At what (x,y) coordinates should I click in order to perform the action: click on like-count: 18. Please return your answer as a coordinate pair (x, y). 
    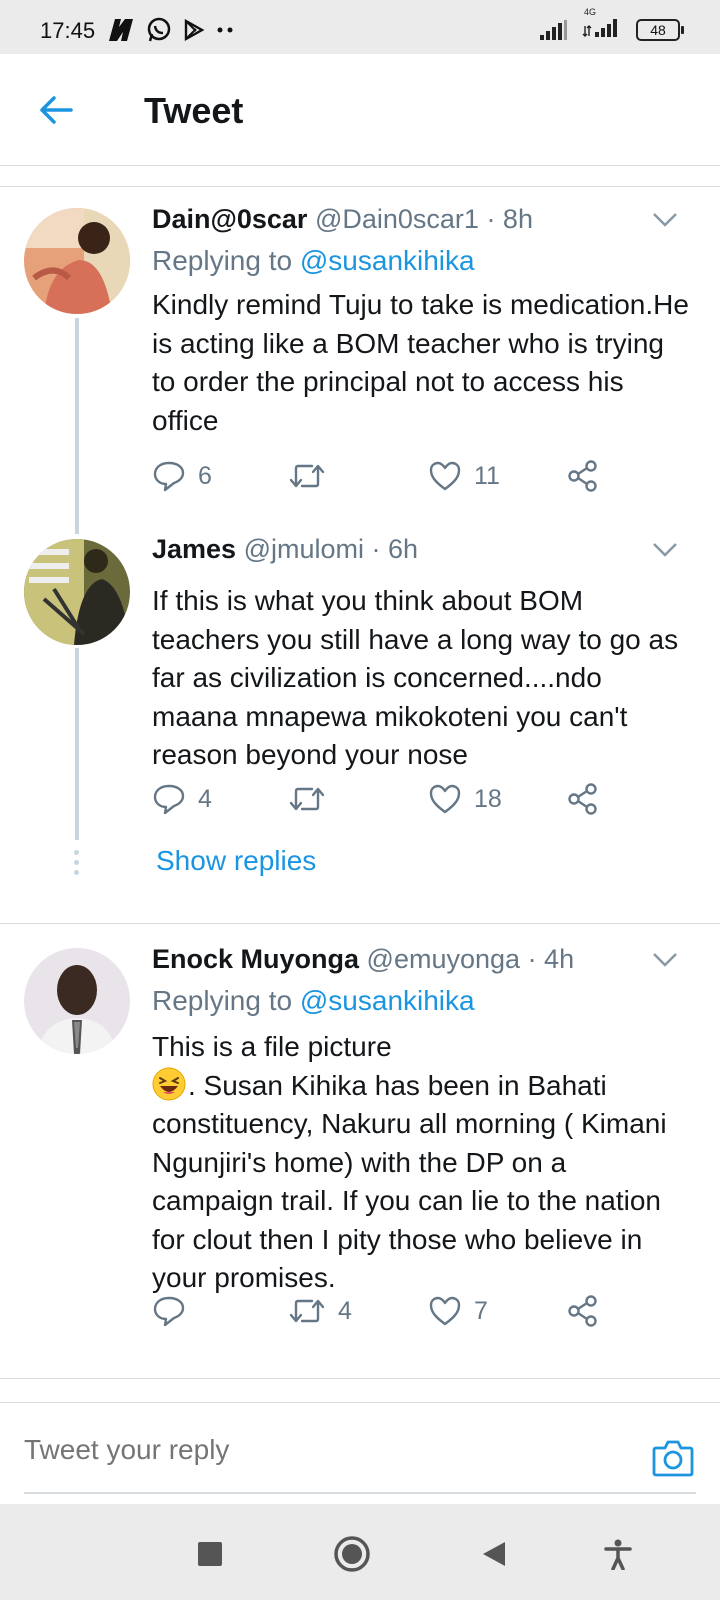
    Looking at the image, I should click on (488, 798).